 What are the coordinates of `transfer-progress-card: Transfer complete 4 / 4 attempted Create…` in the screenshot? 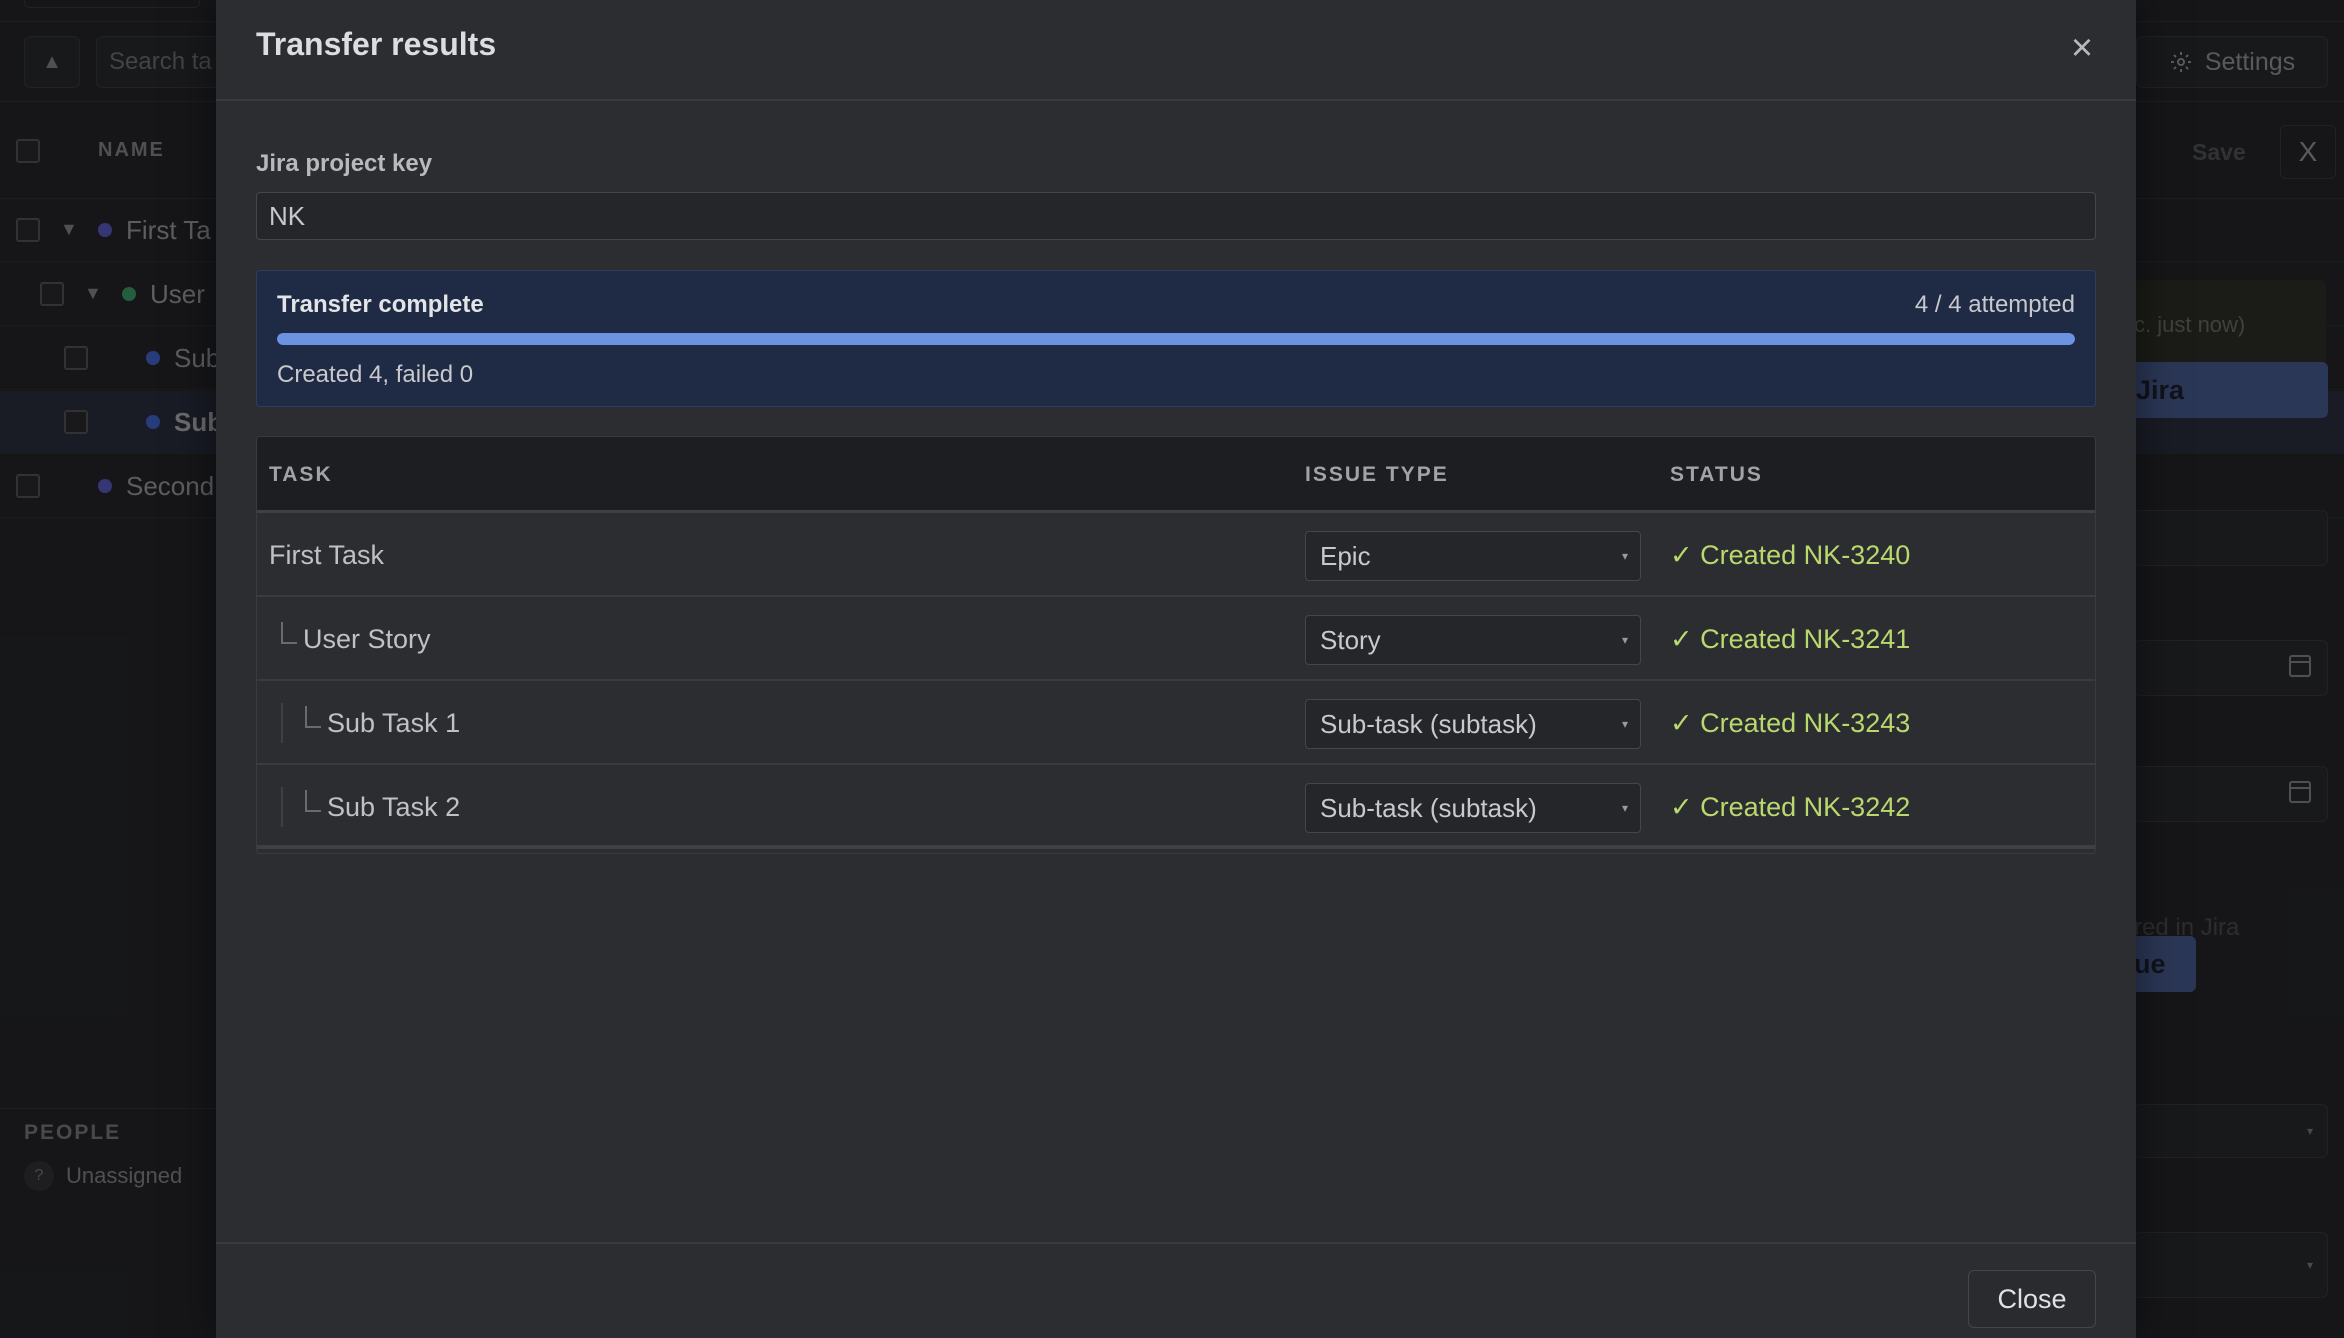 It's located at (1176, 338).